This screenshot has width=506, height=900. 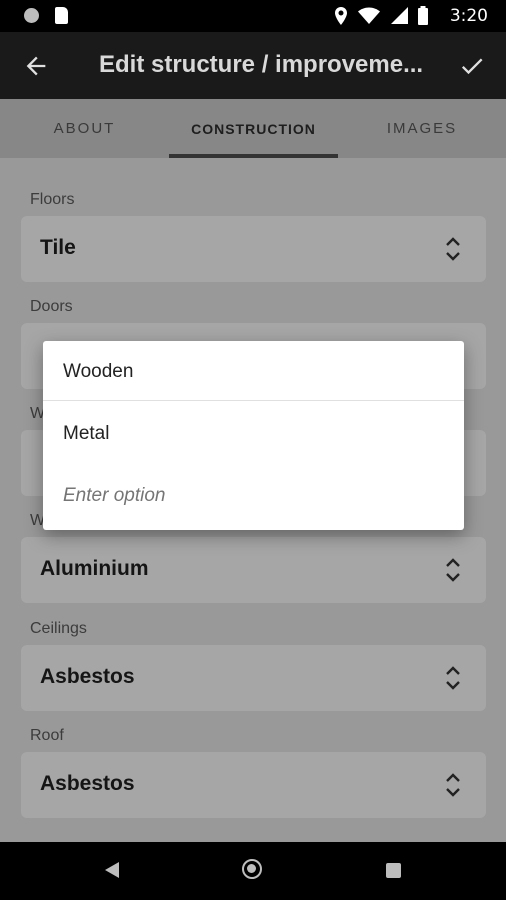 What do you see at coordinates (393, 870) in the screenshot?
I see `nav-recents-icon` at bounding box center [393, 870].